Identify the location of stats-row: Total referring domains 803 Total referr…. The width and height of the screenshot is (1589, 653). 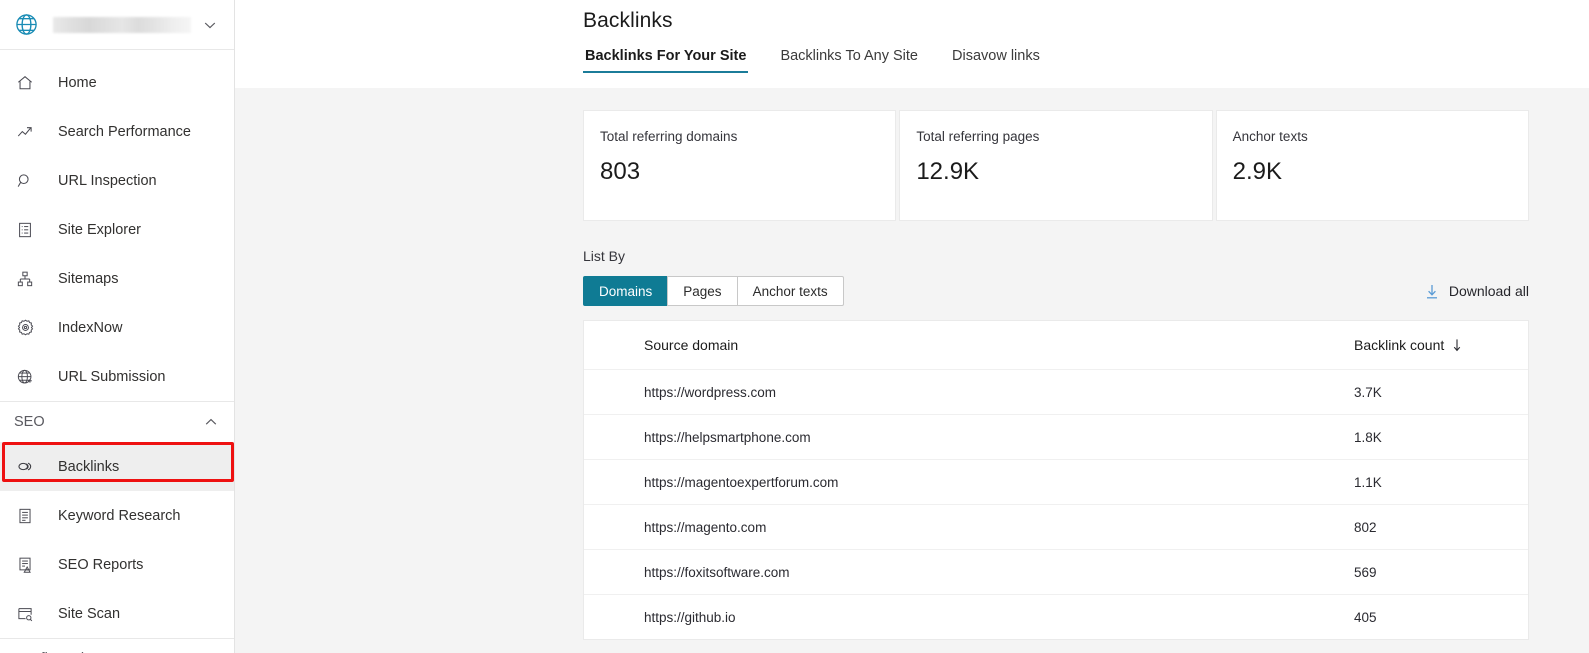
(1056, 165).